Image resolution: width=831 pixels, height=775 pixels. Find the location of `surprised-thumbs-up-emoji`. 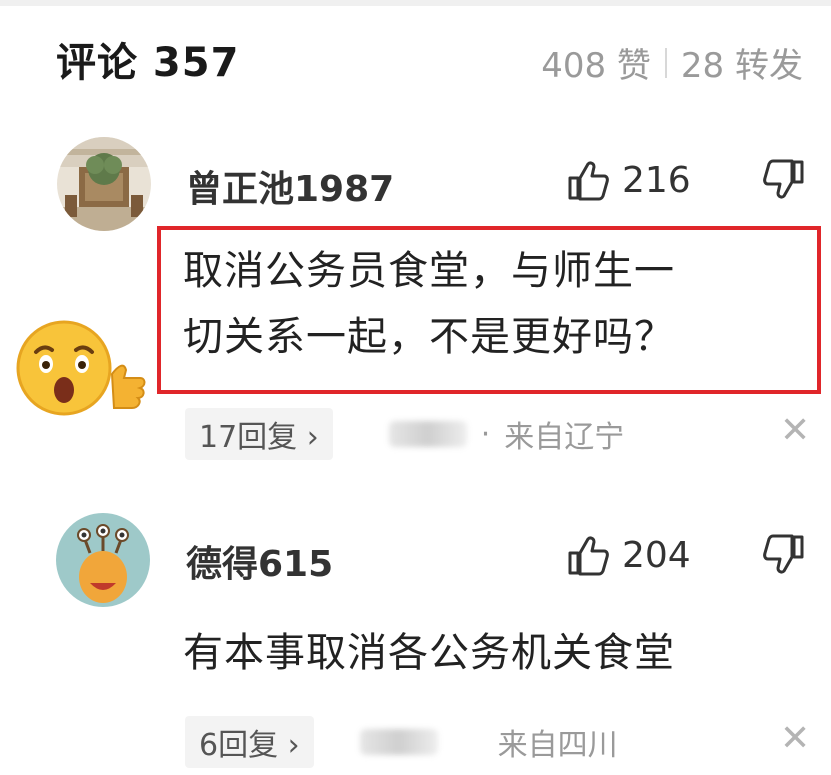

surprised-thumbs-up-emoji is located at coordinates (84, 370).